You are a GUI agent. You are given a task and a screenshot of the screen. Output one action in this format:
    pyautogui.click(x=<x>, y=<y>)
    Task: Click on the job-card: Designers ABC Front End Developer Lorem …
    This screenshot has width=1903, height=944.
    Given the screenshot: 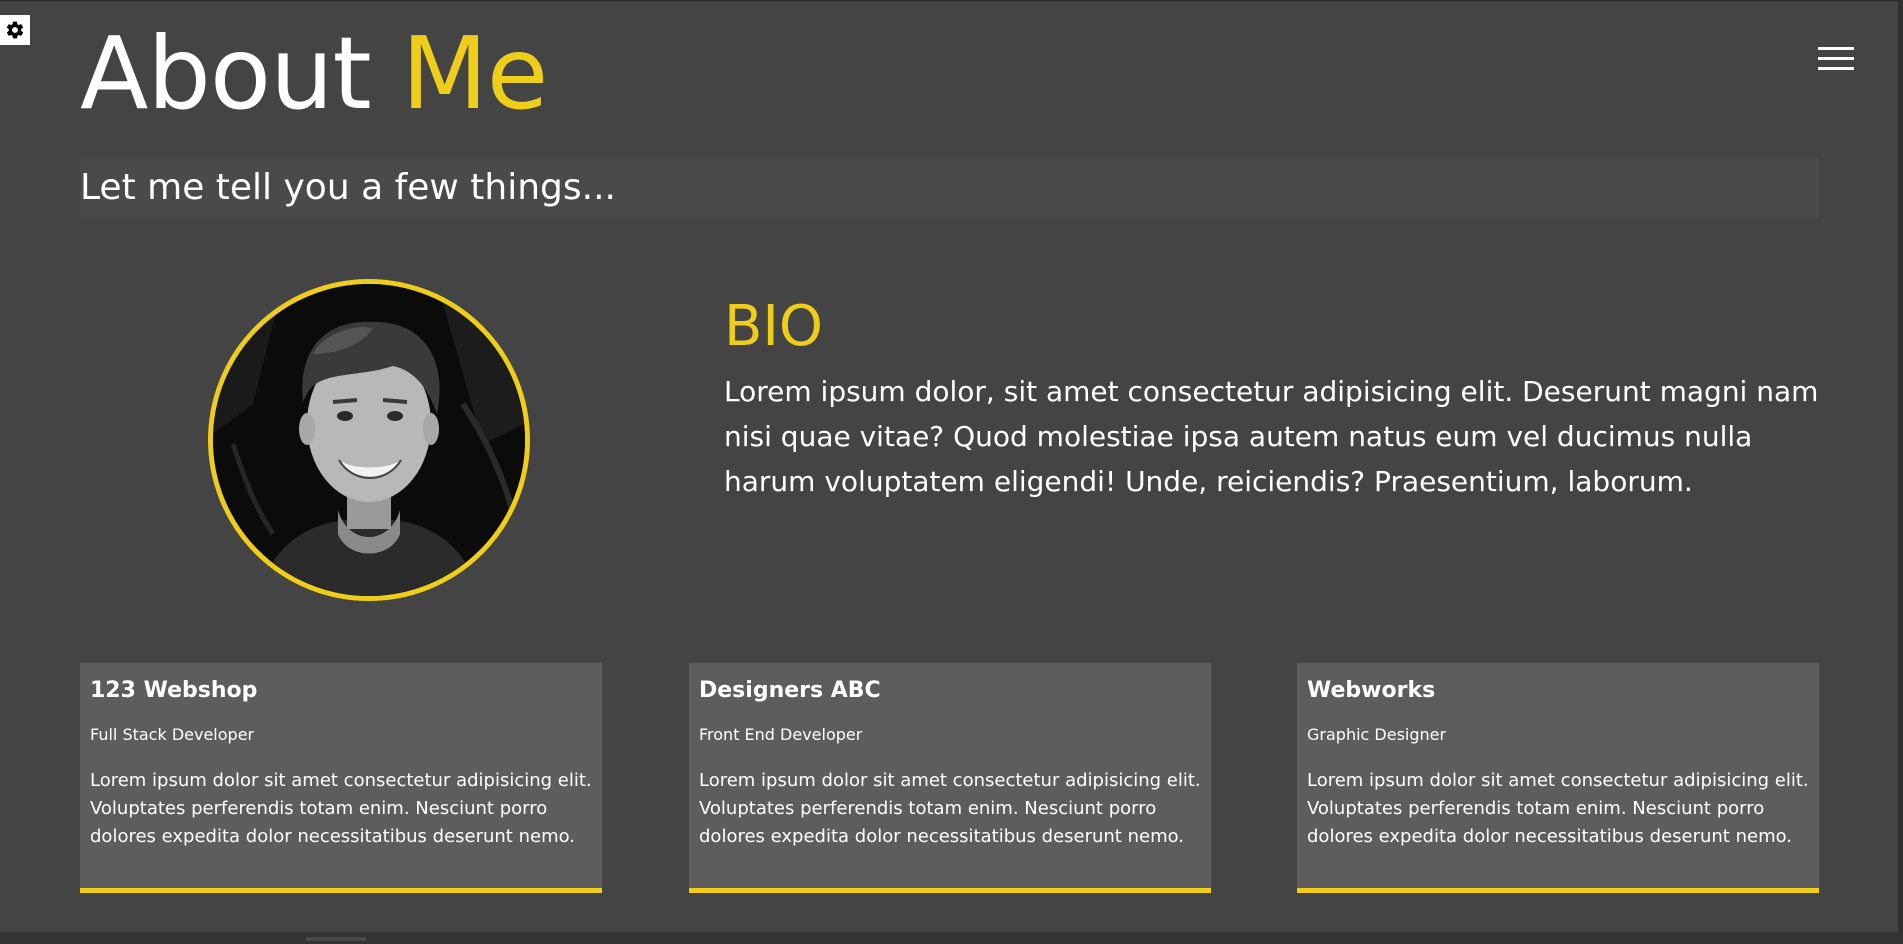 What is the action you would take?
    pyautogui.click(x=950, y=778)
    